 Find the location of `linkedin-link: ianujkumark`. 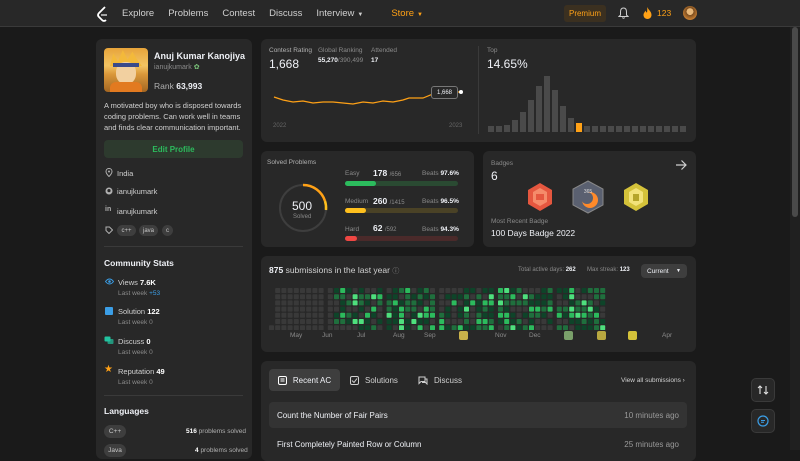

linkedin-link: ianujkumark is located at coordinates (137, 211).